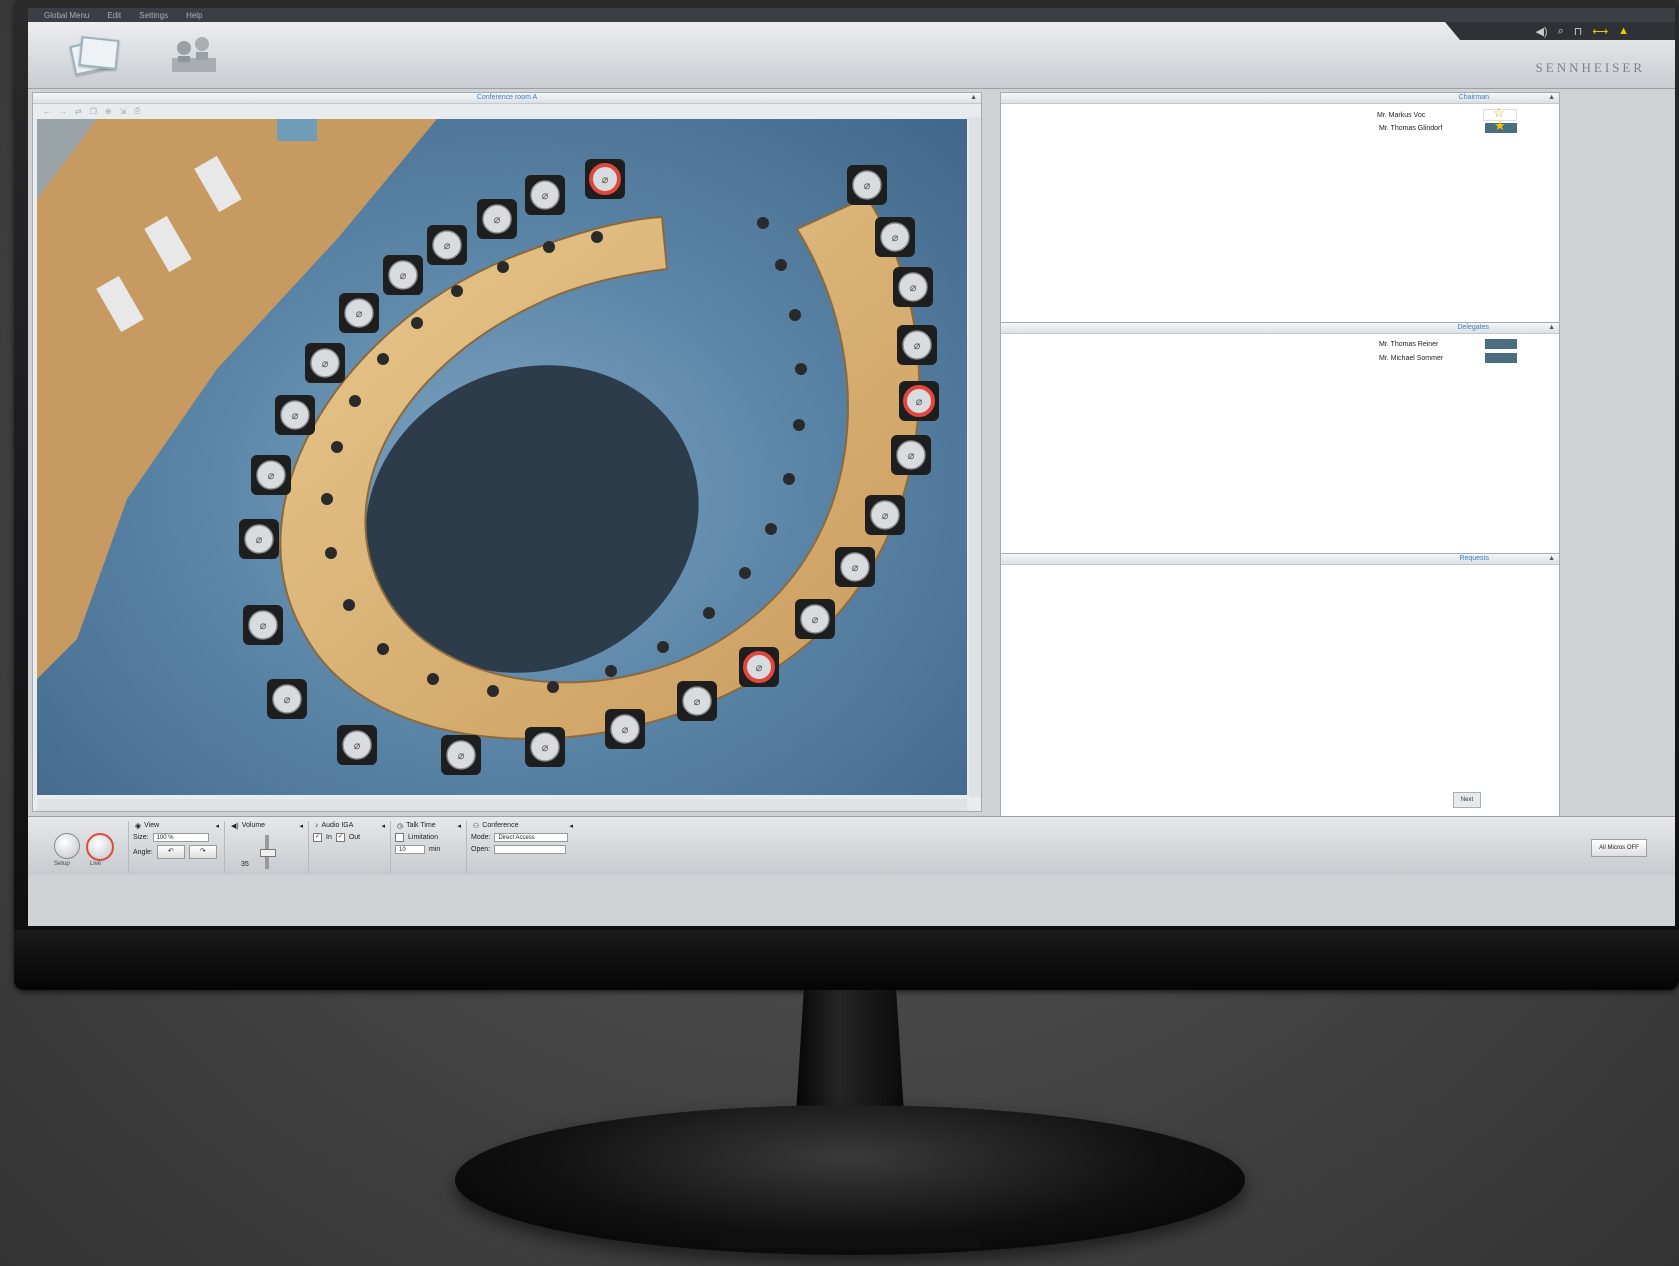  Describe the element at coordinates (268, 853) in the screenshot. I see `volume-slider-thumb` at that location.